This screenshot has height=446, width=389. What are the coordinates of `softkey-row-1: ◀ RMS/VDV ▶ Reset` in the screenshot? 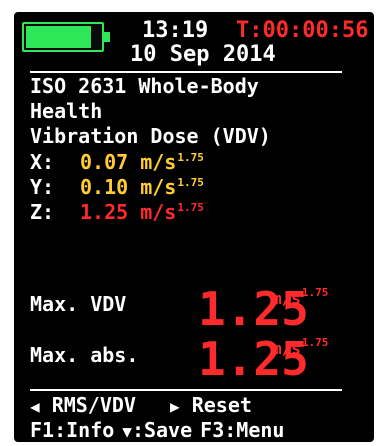 It's located at (141, 405).